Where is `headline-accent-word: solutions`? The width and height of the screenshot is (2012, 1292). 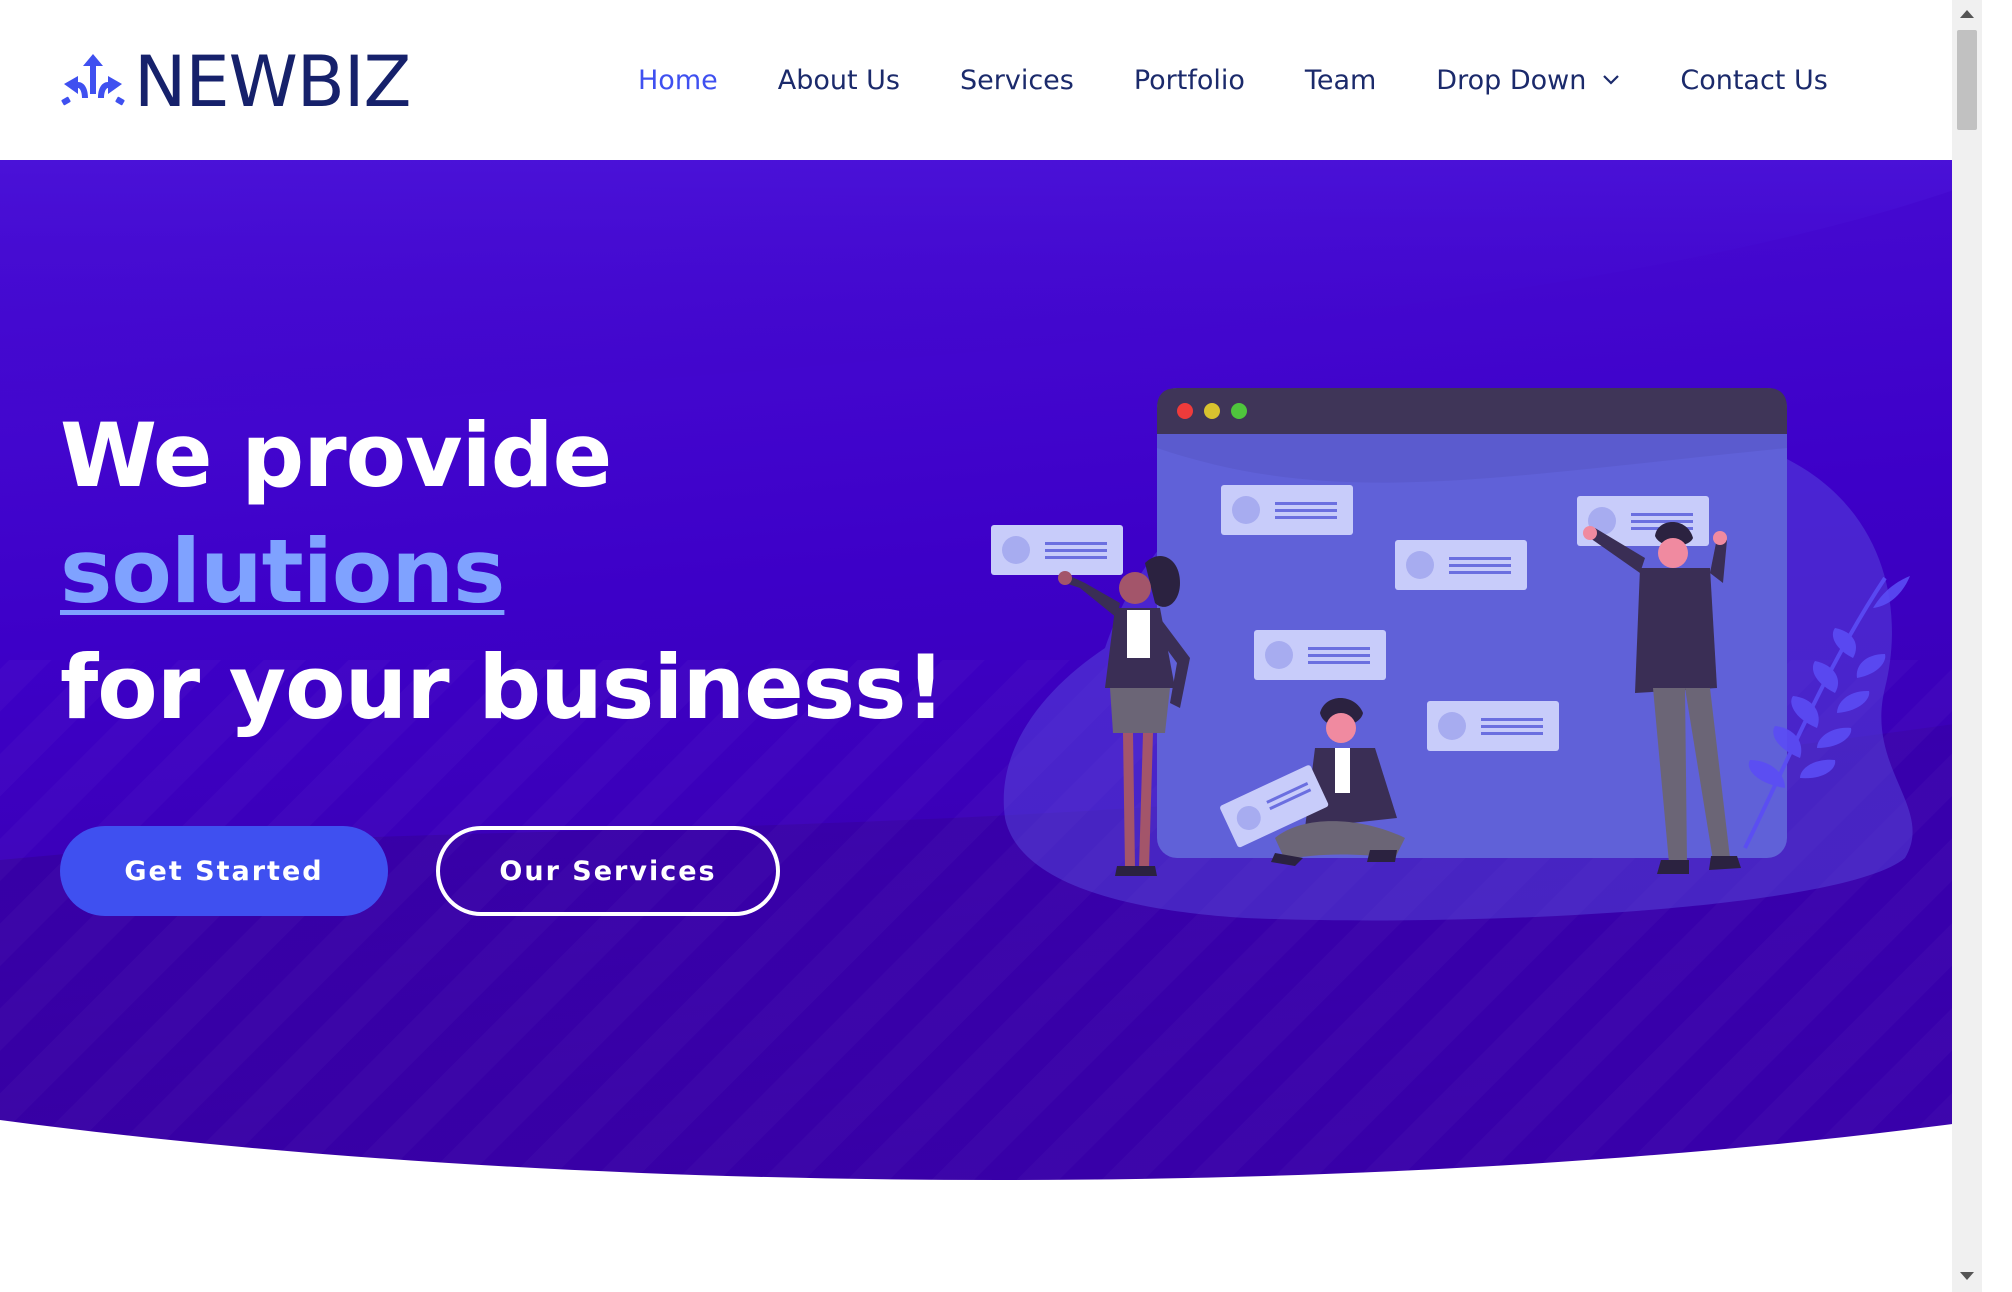
headline-accent-word: solutions is located at coordinates (282, 571).